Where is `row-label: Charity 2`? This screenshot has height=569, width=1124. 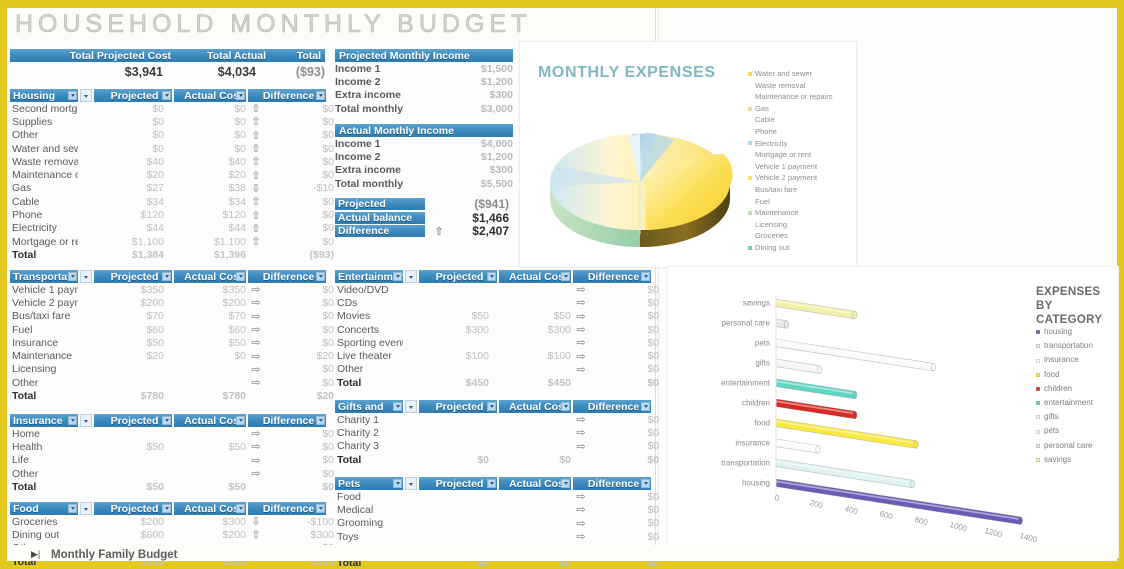 row-label: Charity 2 is located at coordinates (358, 432).